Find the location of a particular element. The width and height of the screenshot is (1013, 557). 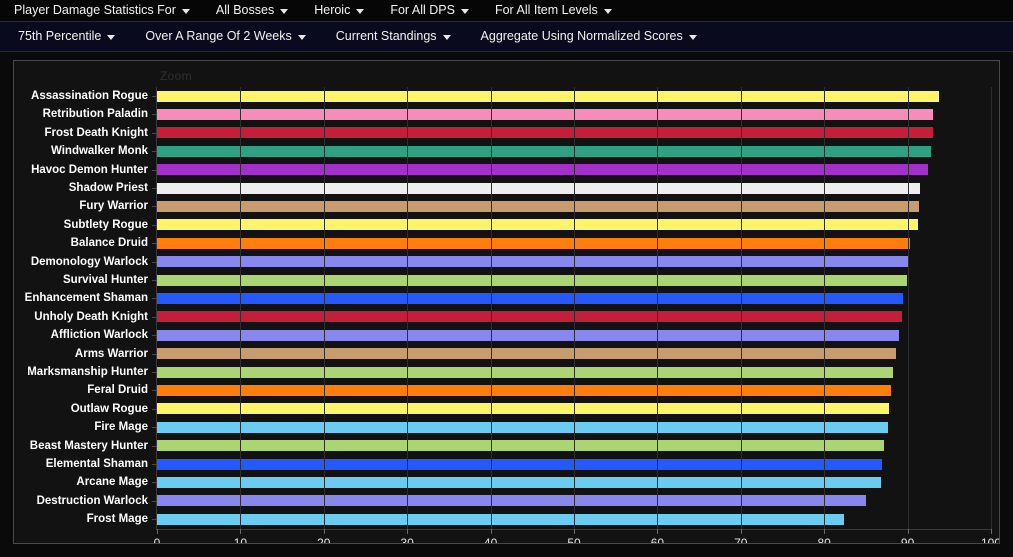

bar-category-label: Windwalker Monk is located at coordinates (99, 151).